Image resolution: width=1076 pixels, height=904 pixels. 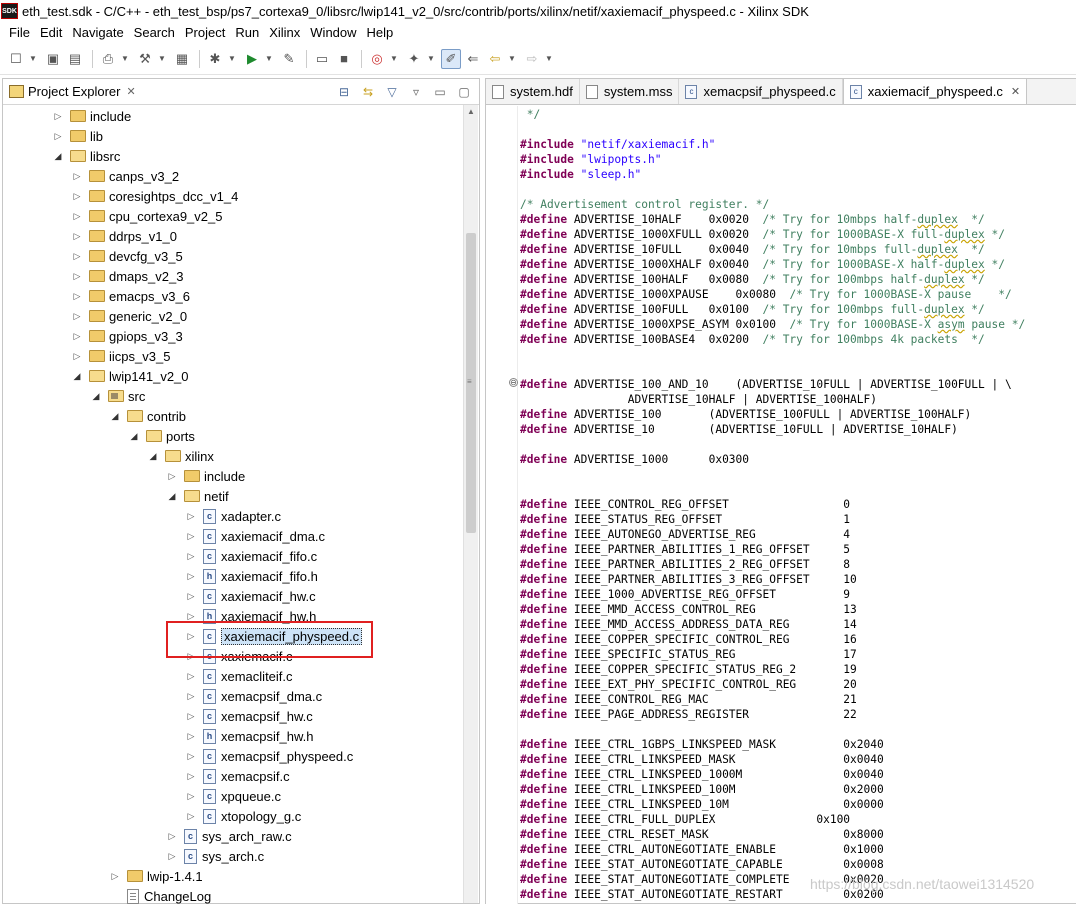 I want to click on tree-item: ▷ c xtopology_g.c, so click(x=243, y=816).